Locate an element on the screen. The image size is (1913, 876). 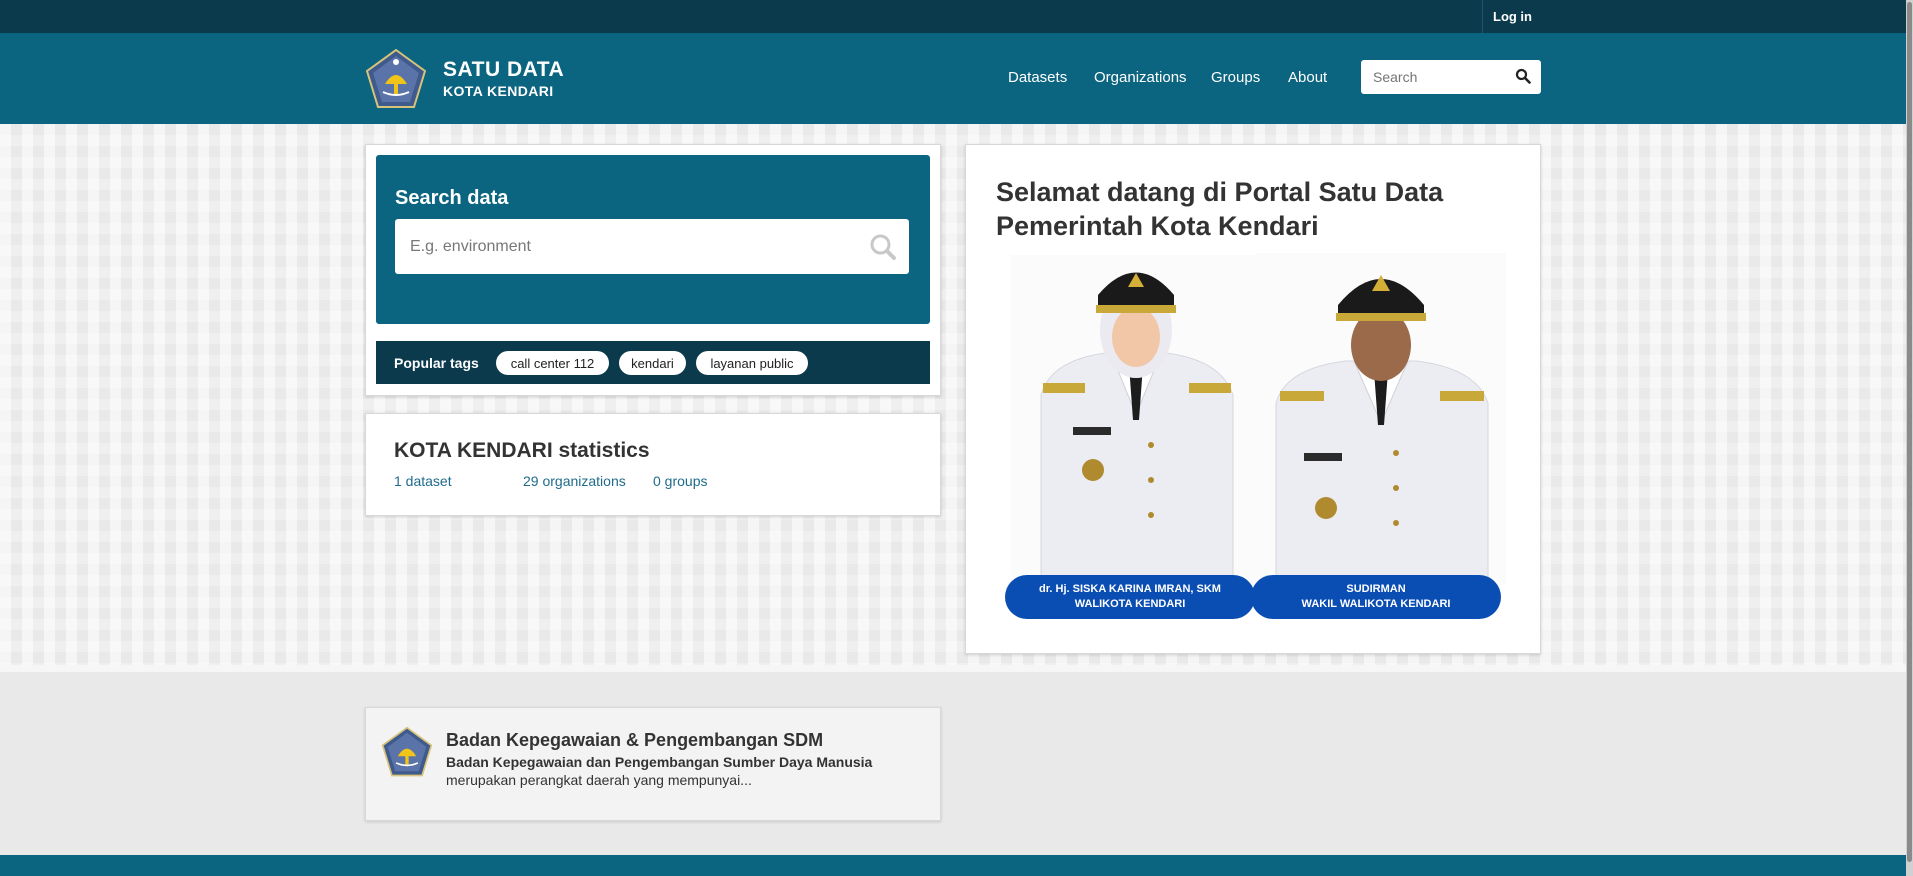
stat-datasets-link: 1 dataset is located at coordinates (423, 481).